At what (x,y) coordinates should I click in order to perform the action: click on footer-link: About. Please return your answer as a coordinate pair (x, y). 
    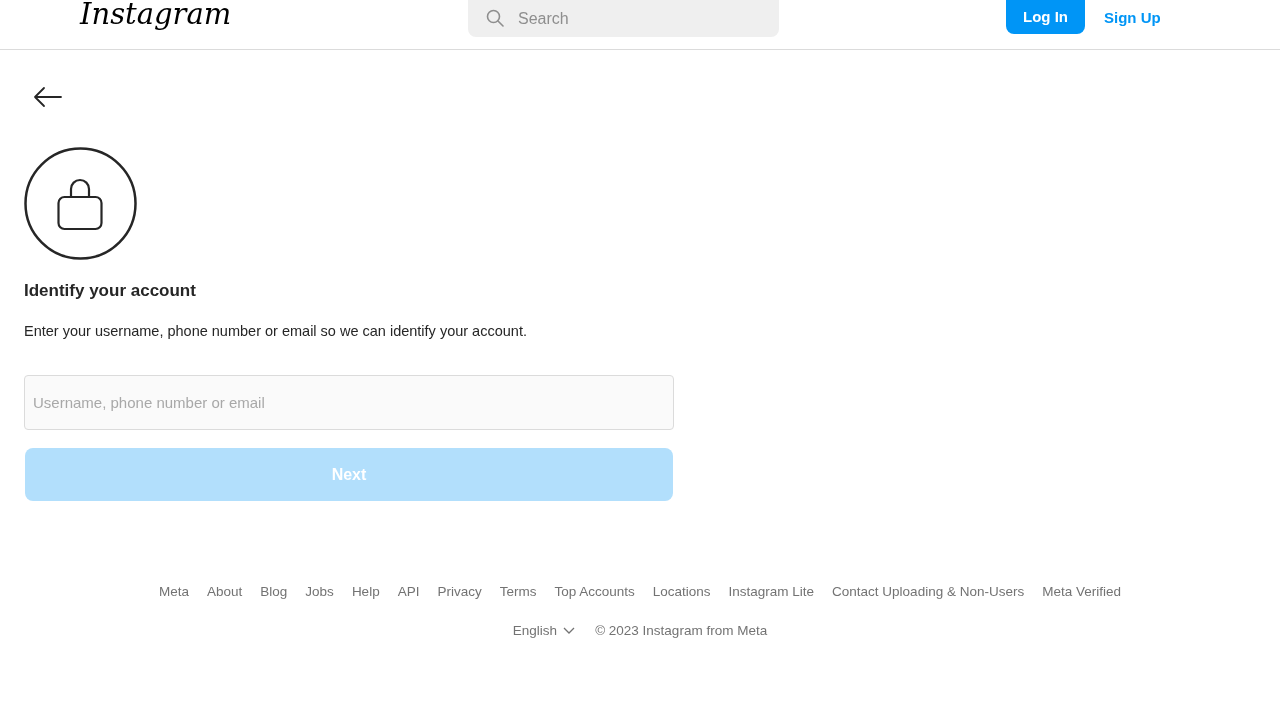
    Looking at the image, I should click on (225, 591).